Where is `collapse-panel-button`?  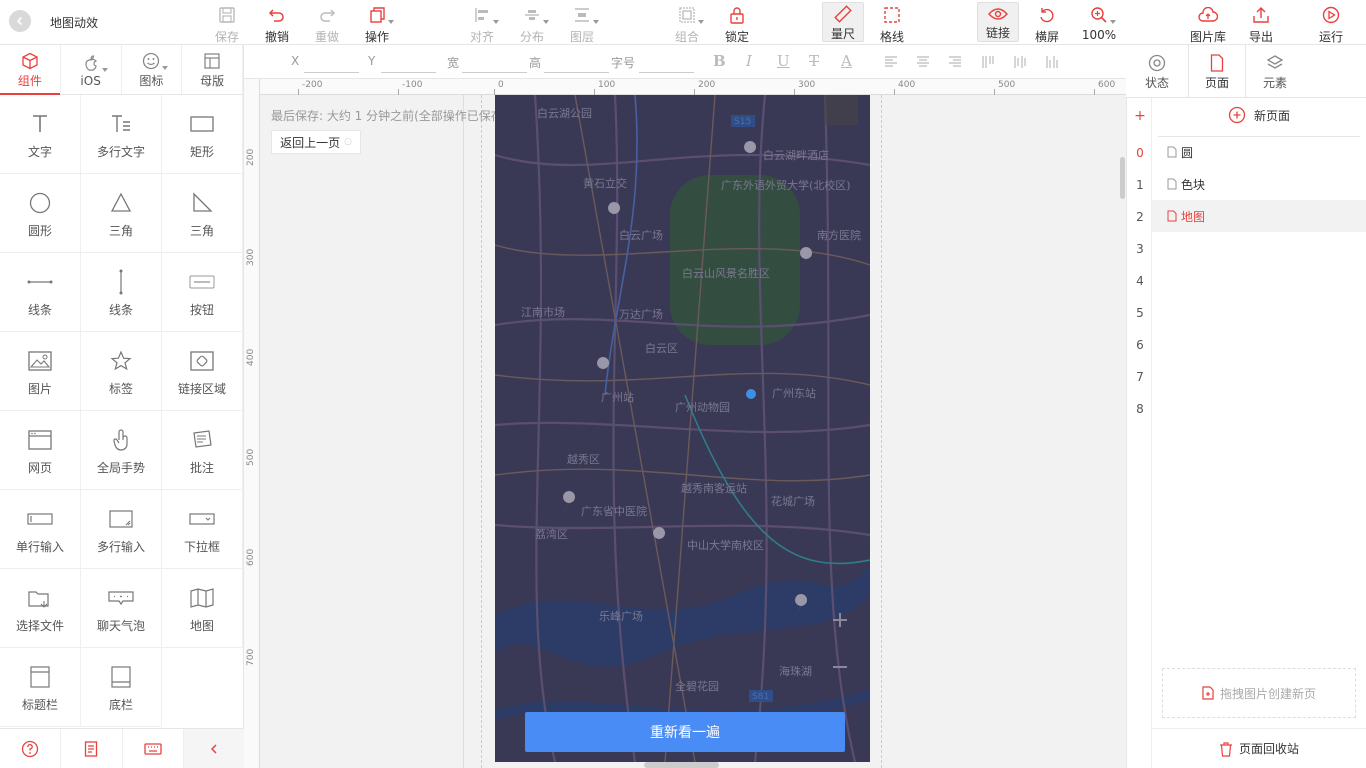 collapse-panel-button is located at coordinates (213, 748).